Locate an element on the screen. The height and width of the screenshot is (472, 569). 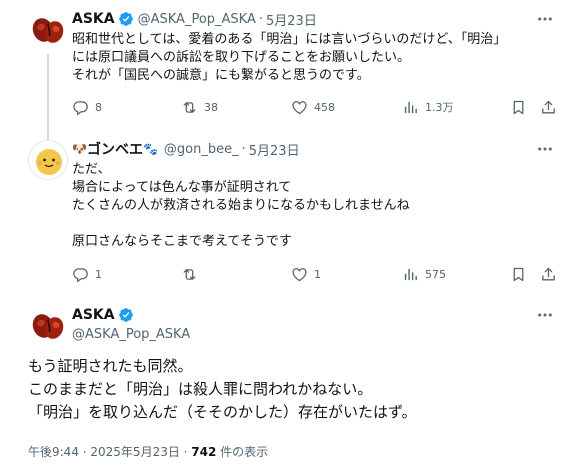
like-button: 458 is located at coordinates (313, 107).